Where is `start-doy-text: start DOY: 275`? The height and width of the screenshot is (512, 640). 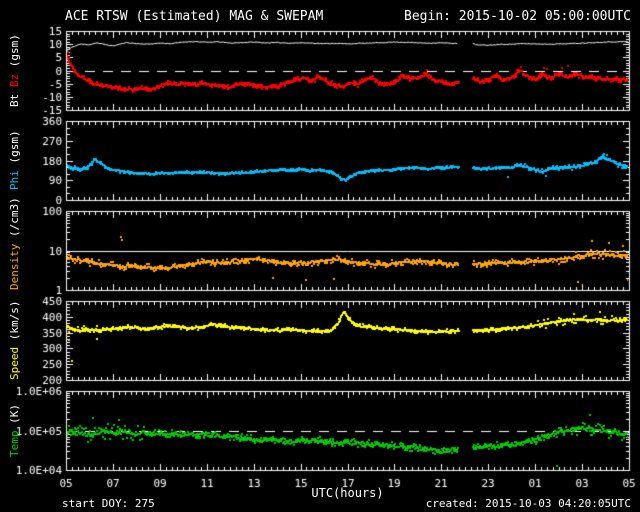 start-doy-text: start DOY: 275 is located at coordinates (108, 503).